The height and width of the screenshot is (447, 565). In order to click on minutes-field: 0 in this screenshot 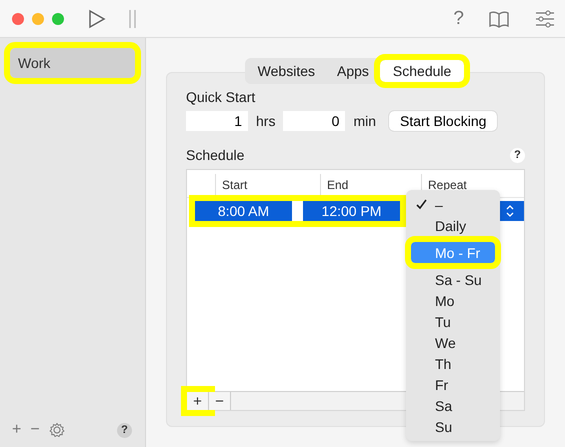, I will do `click(314, 121)`.